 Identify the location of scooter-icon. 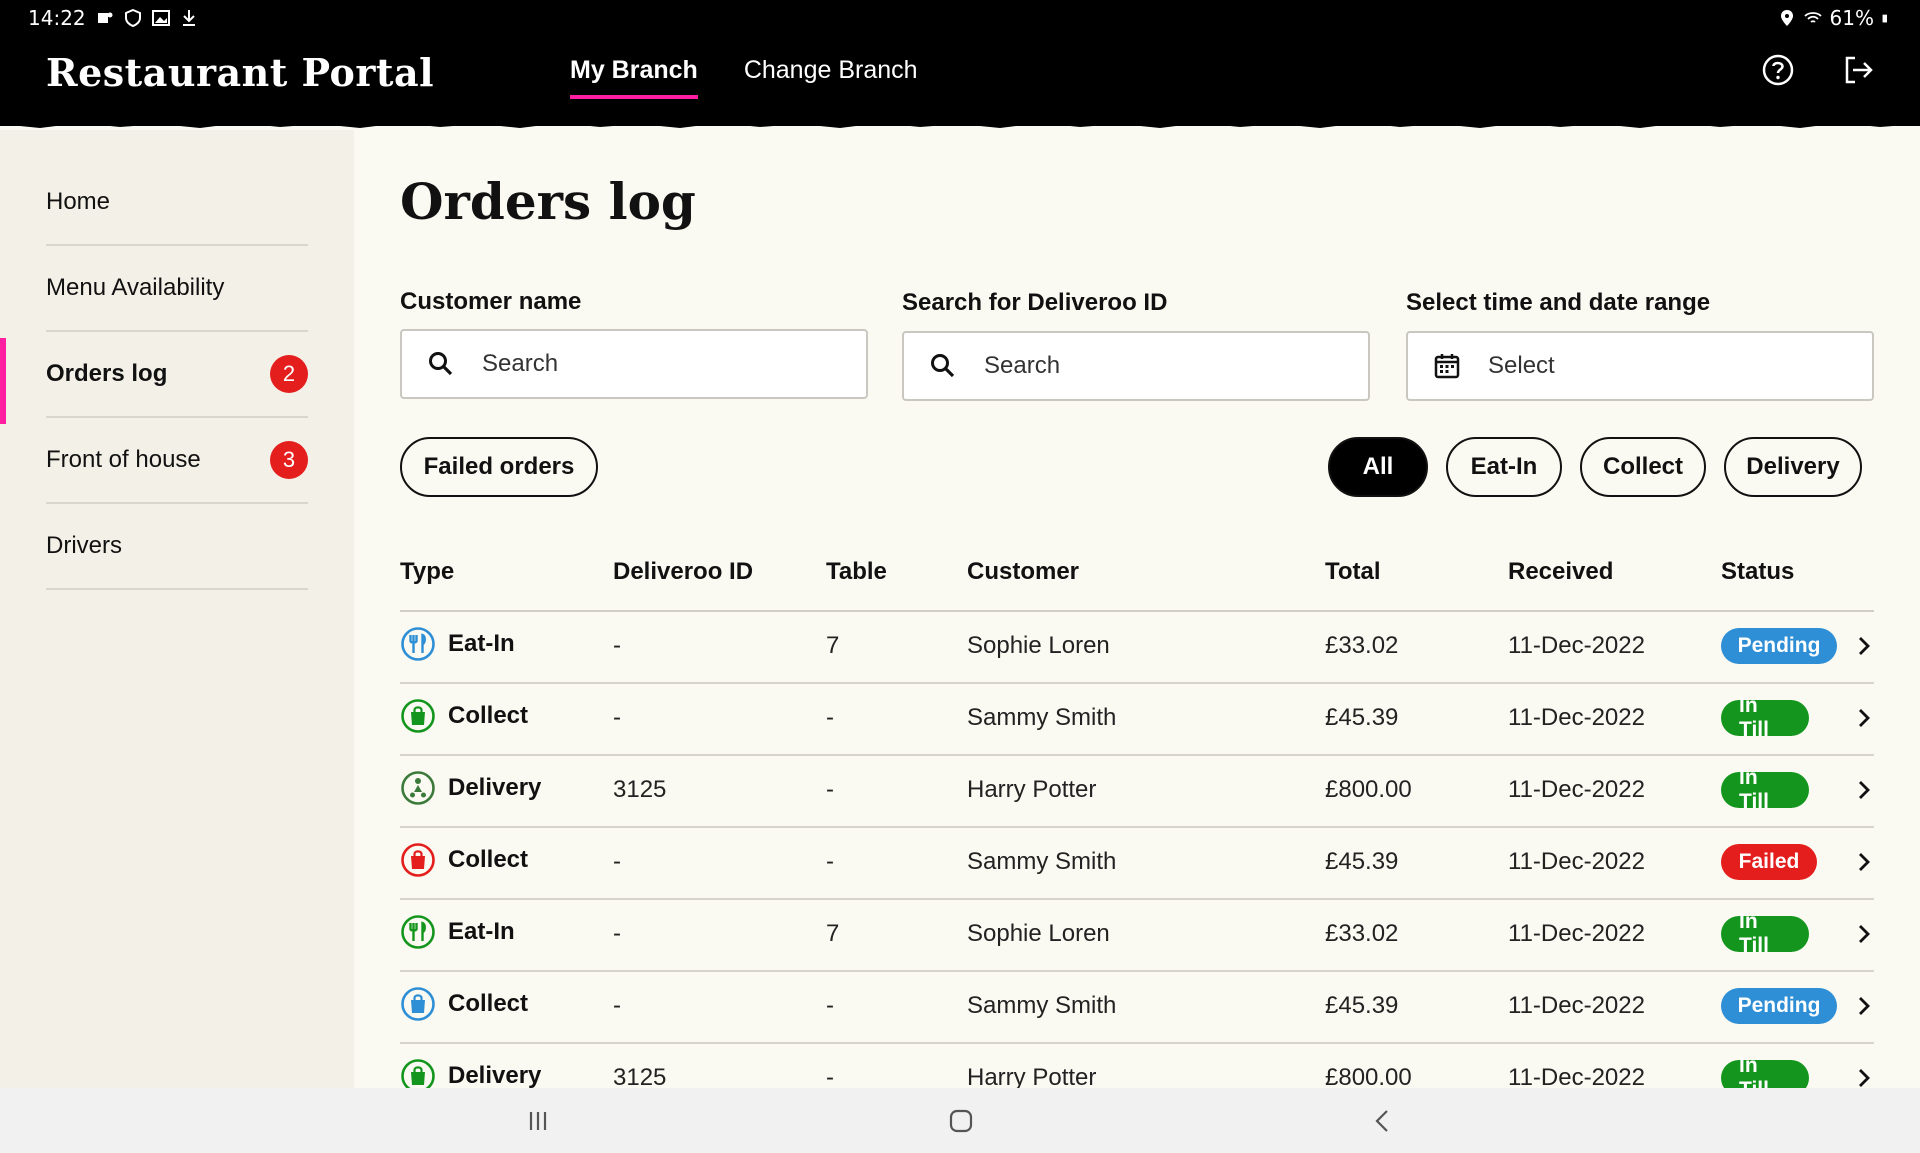
(418, 788).